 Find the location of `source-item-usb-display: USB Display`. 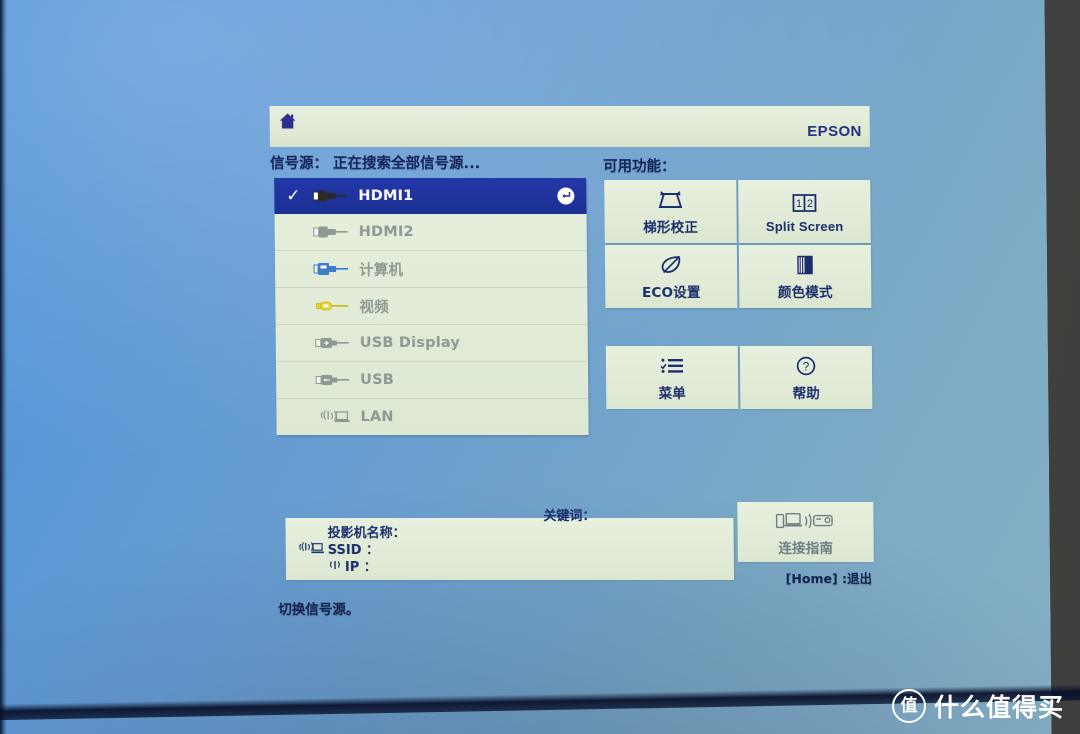

source-item-usb-display: USB Display is located at coordinates (431, 344).